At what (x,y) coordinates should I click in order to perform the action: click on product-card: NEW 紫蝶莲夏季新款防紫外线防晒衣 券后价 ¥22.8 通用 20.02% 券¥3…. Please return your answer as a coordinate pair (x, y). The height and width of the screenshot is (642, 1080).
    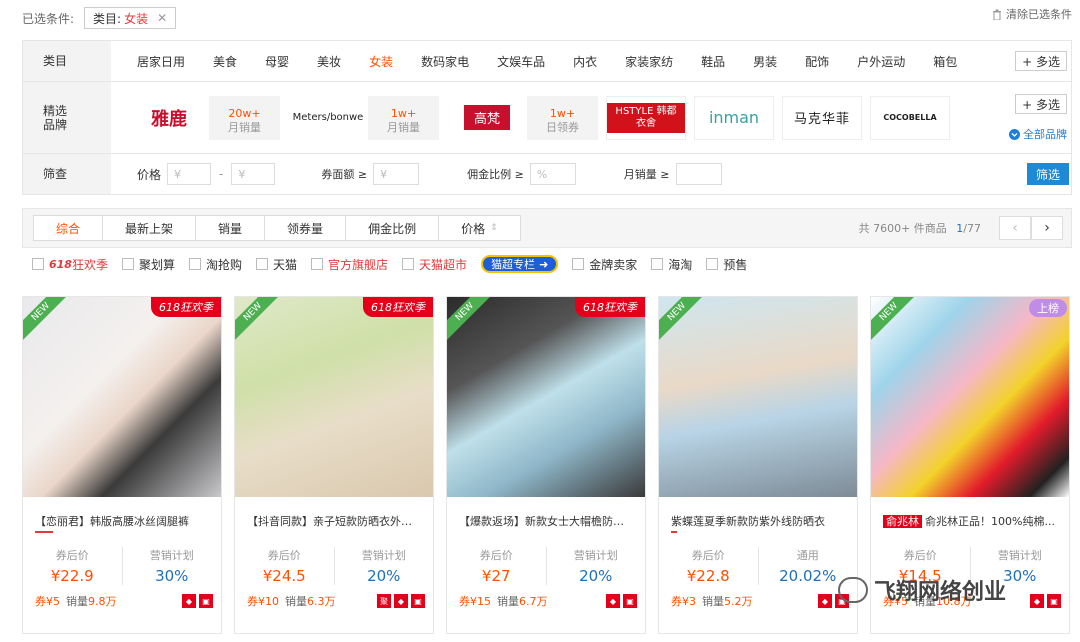
    Looking at the image, I should click on (758, 465).